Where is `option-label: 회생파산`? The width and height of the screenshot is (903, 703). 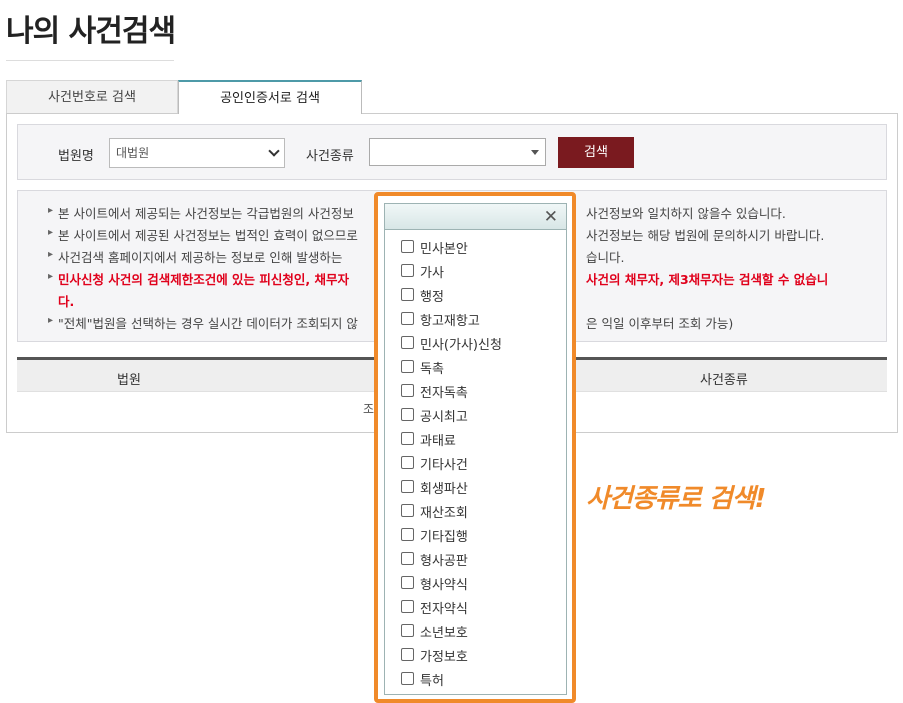
option-label: 회생파산 is located at coordinates (444, 489).